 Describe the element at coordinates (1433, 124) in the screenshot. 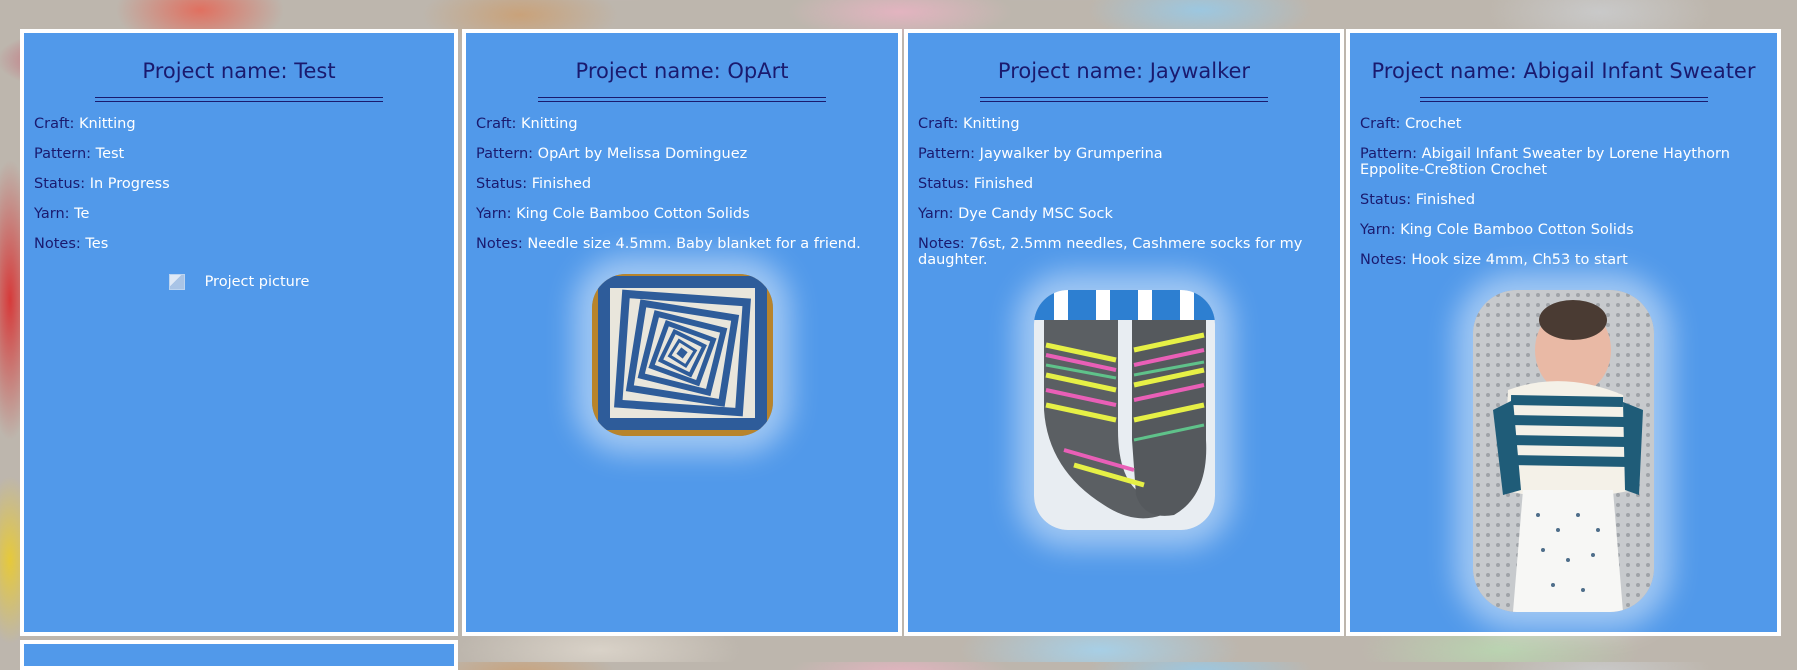

I see `craft-value: Crochet` at that location.